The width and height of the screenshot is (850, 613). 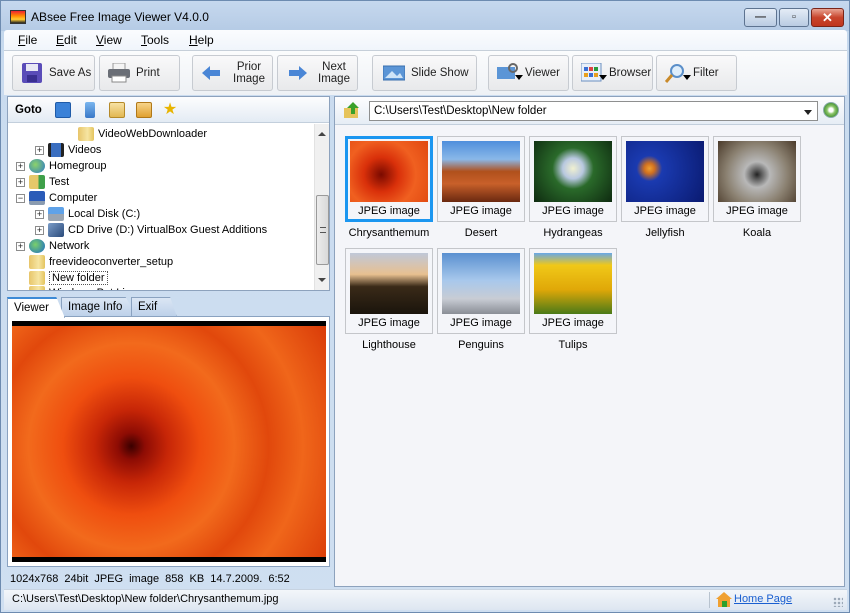 I want to click on image-depth: 24bit, so click(x=76, y=579).